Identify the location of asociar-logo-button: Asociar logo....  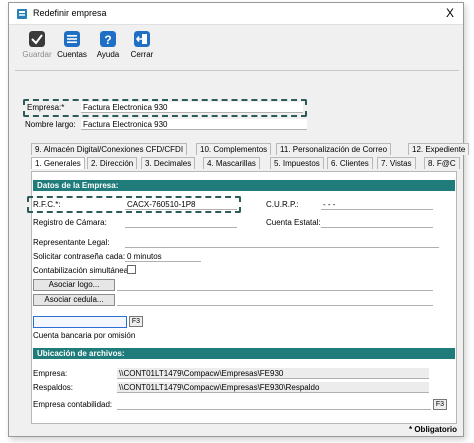
(74, 285).